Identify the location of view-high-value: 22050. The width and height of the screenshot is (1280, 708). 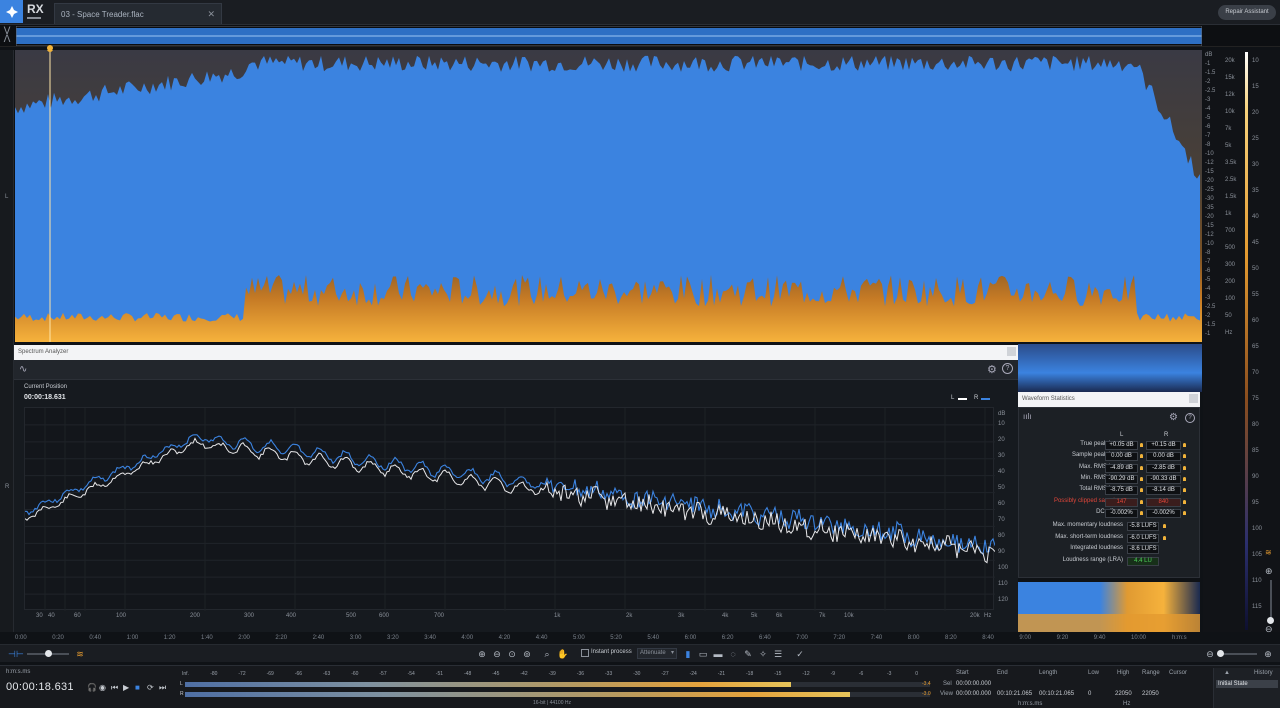
(1123, 694).